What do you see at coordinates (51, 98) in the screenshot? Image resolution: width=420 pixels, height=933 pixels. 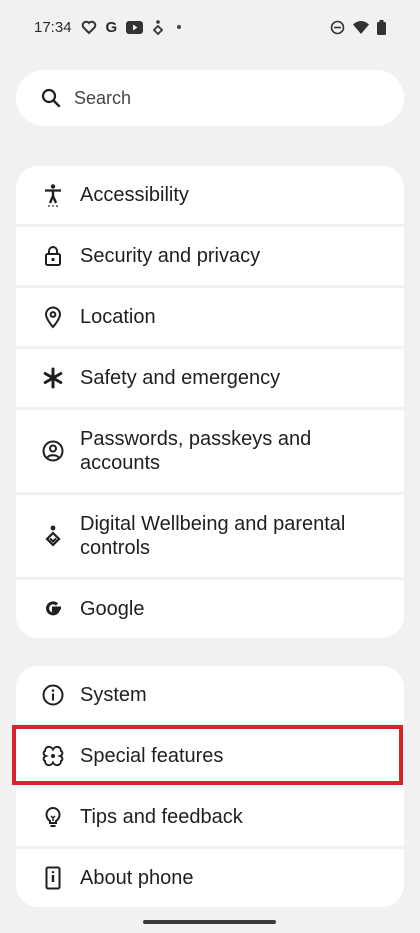 I see `search-icon` at bounding box center [51, 98].